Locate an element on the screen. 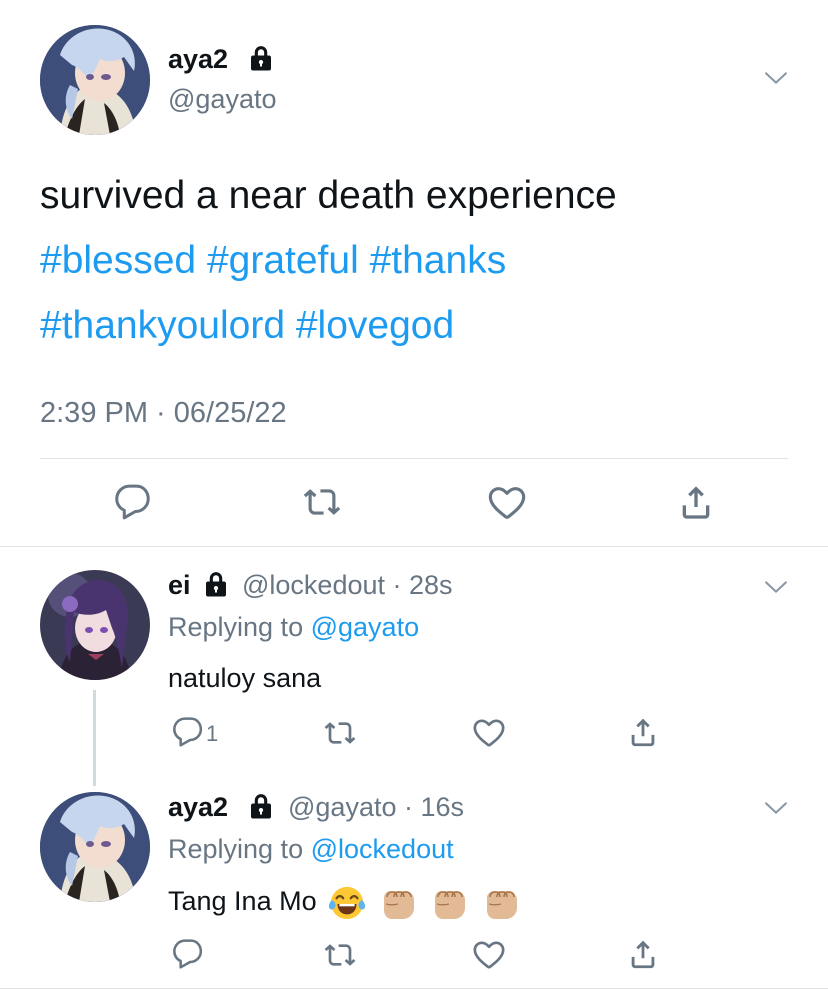  mention-link: @gayato is located at coordinates (365, 627).